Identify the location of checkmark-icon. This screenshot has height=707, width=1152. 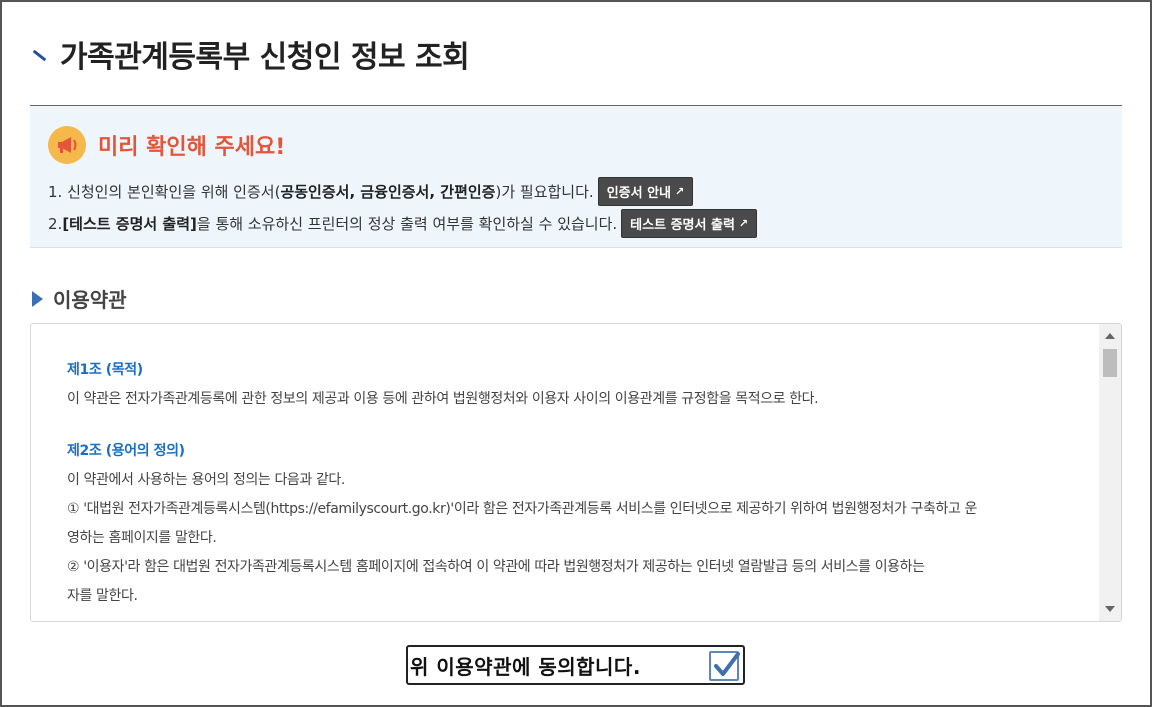
(727, 664).